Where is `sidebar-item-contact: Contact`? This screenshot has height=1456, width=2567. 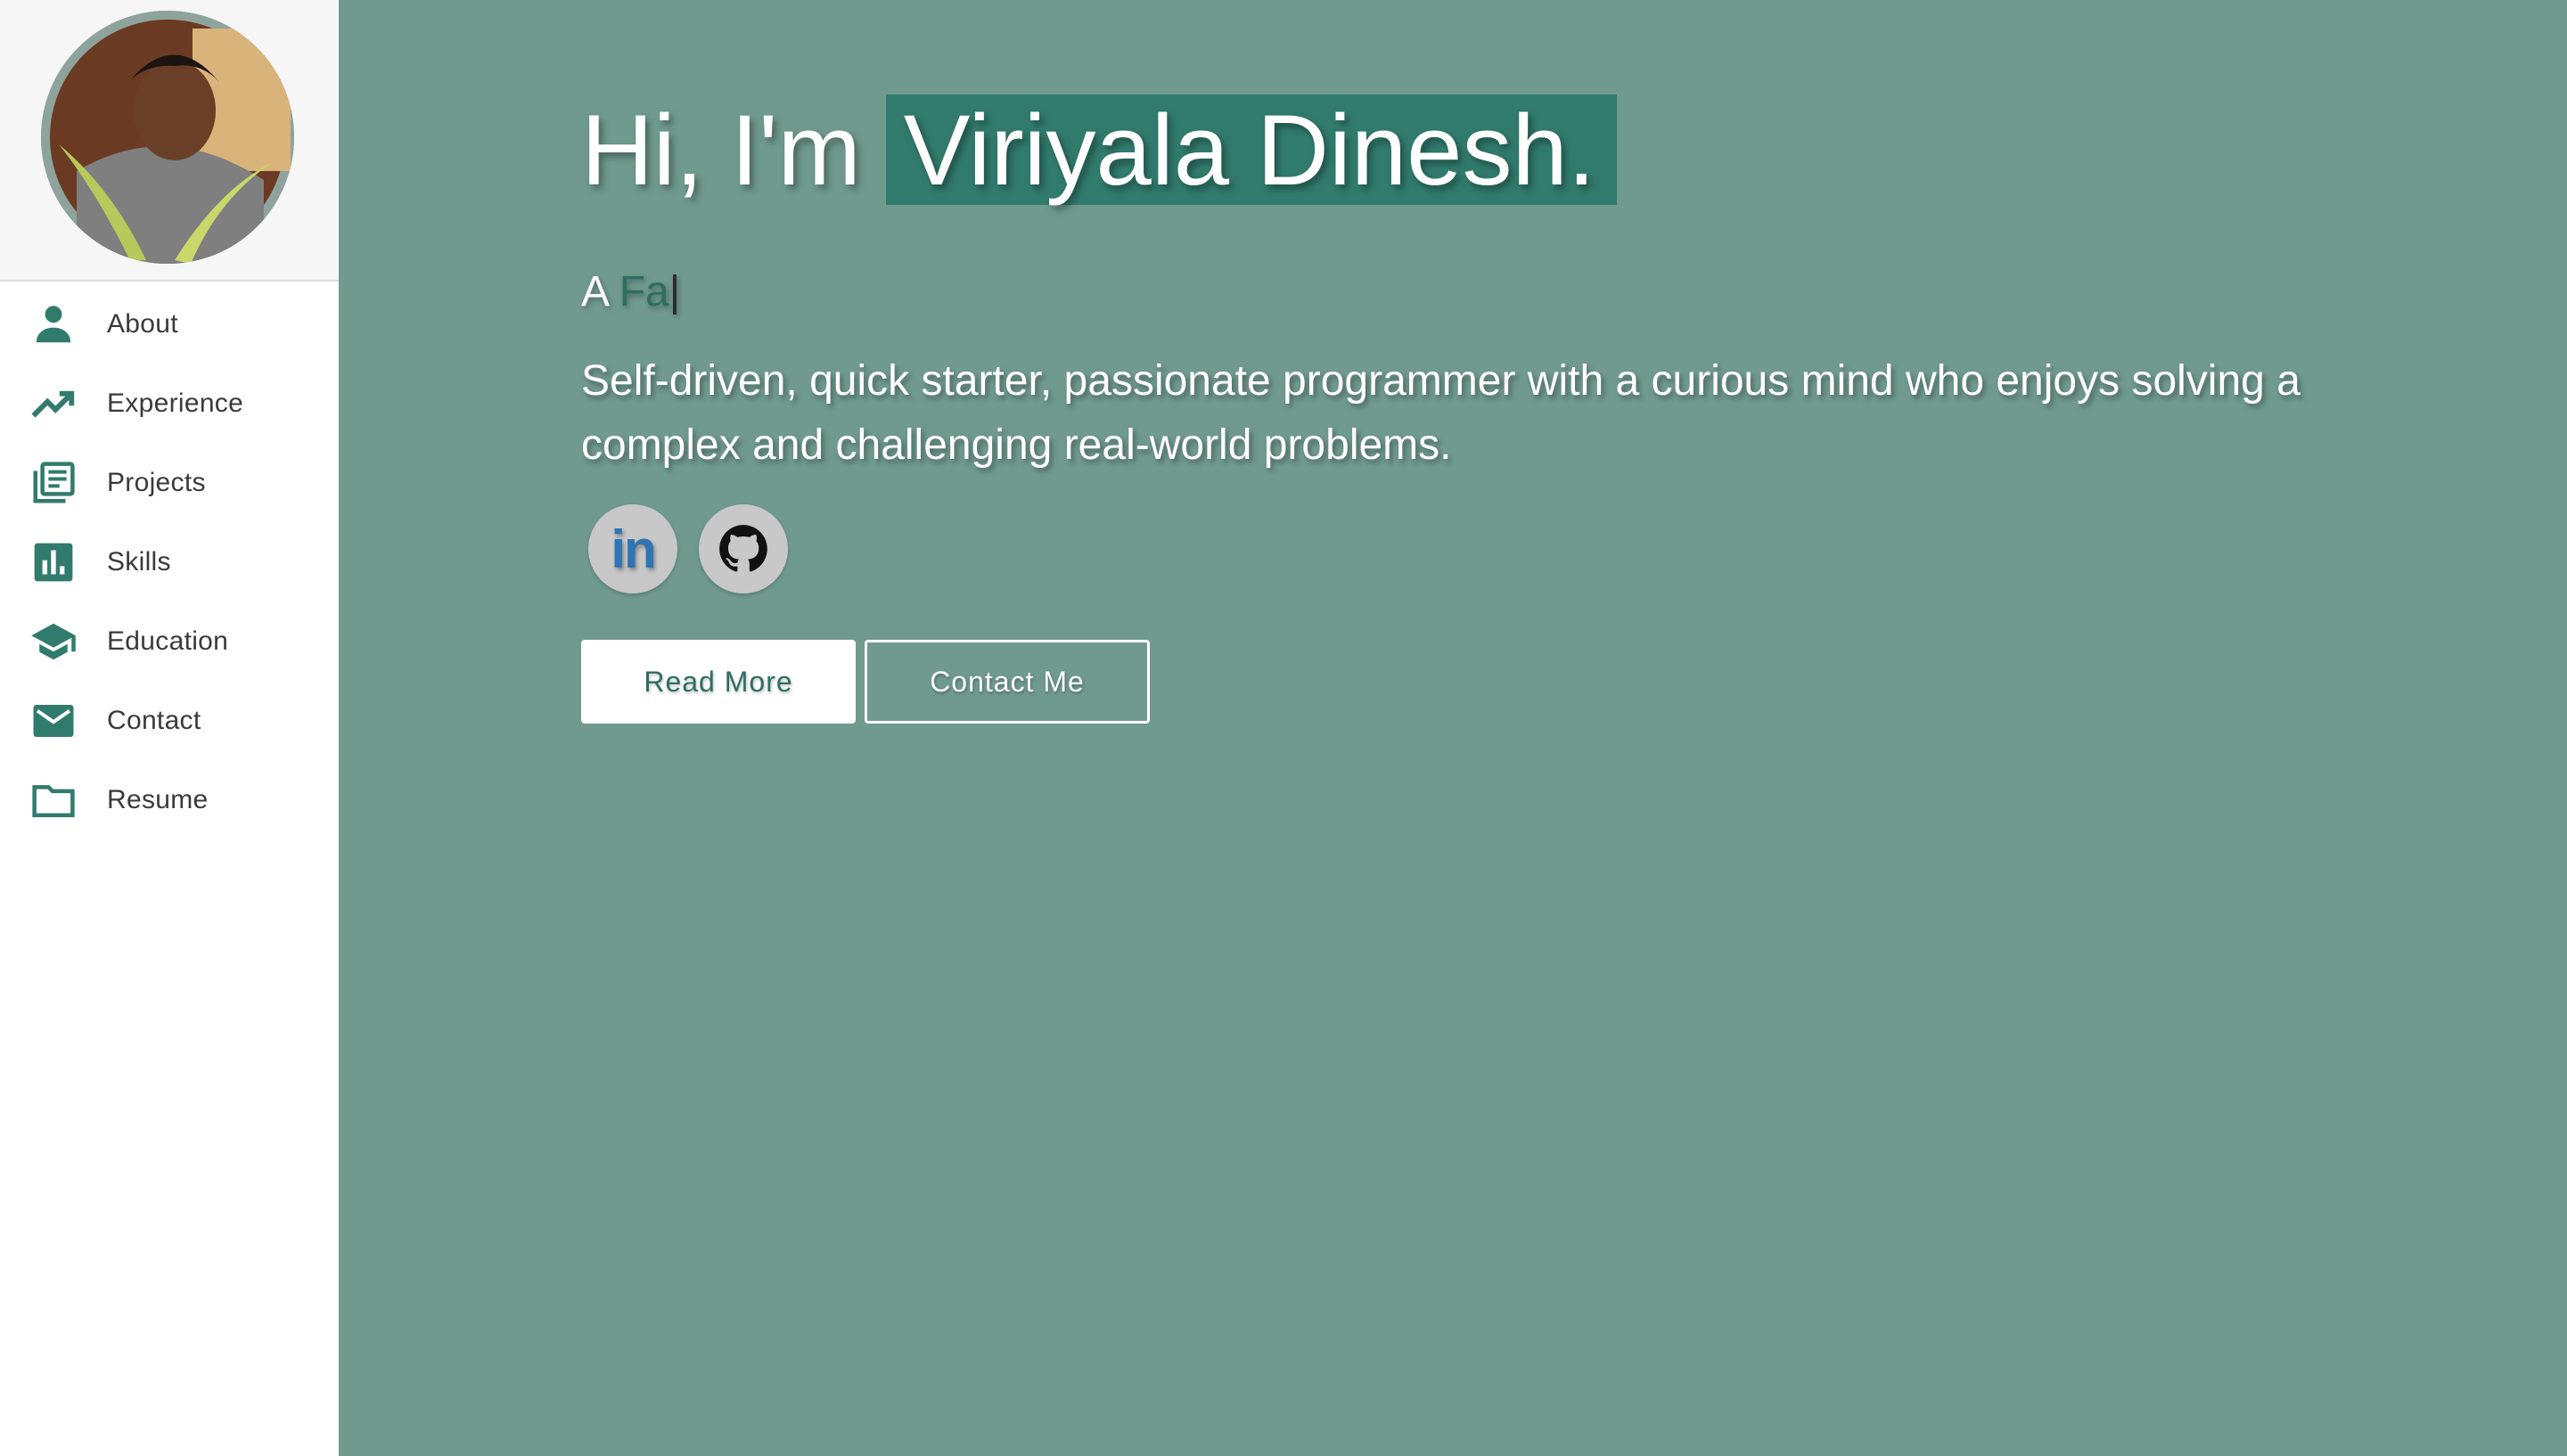
sidebar-item-contact: Contact is located at coordinates (170, 721).